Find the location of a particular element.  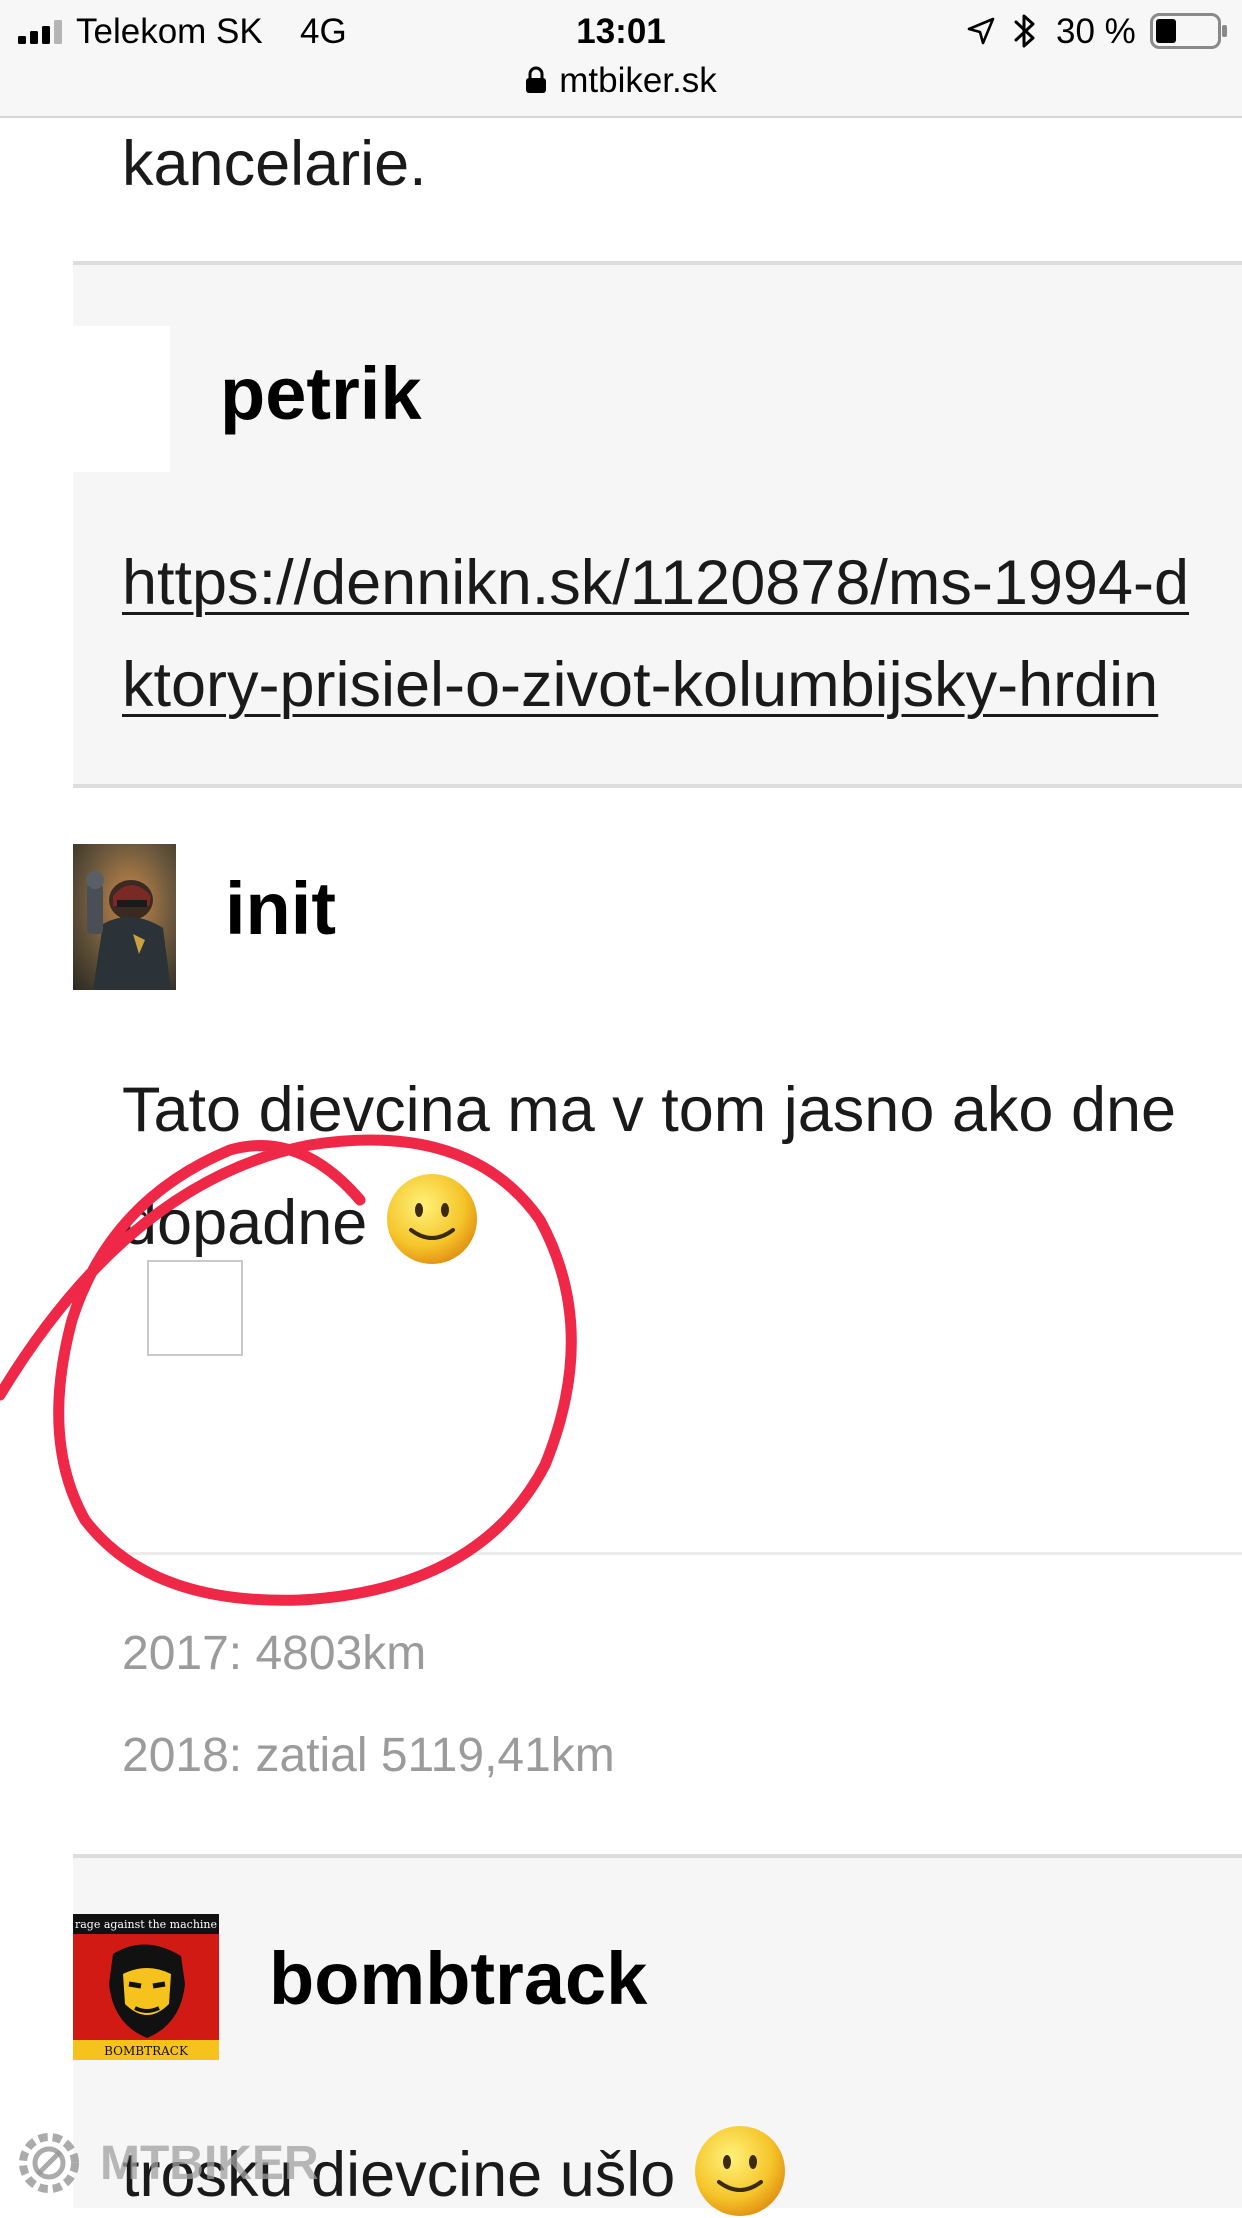

bluetooth-icon is located at coordinates (1024, 31).